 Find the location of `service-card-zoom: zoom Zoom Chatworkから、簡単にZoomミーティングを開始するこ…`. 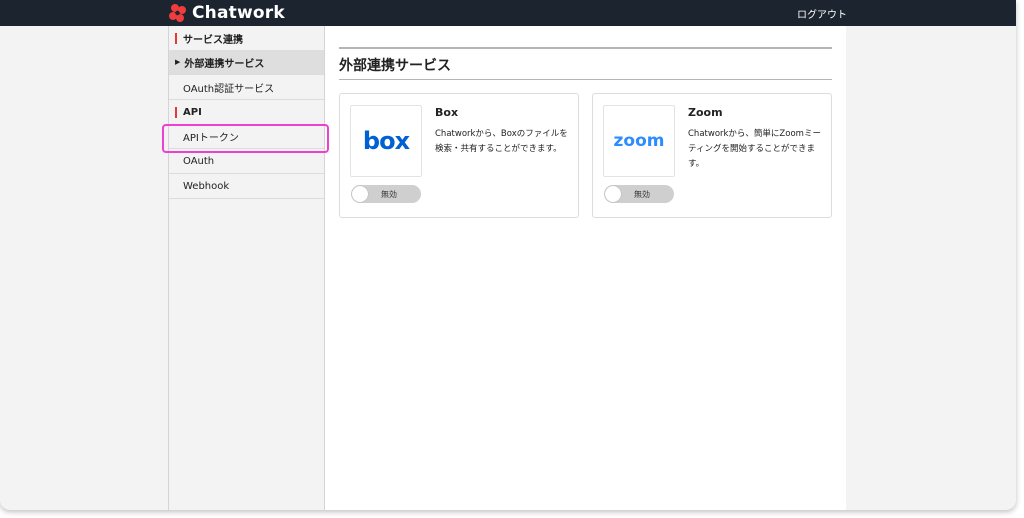

service-card-zoom: zoom Zoom Chatworkから、簡単にZoomミーティングを開始するこ… is located at coordinates (712, 155).